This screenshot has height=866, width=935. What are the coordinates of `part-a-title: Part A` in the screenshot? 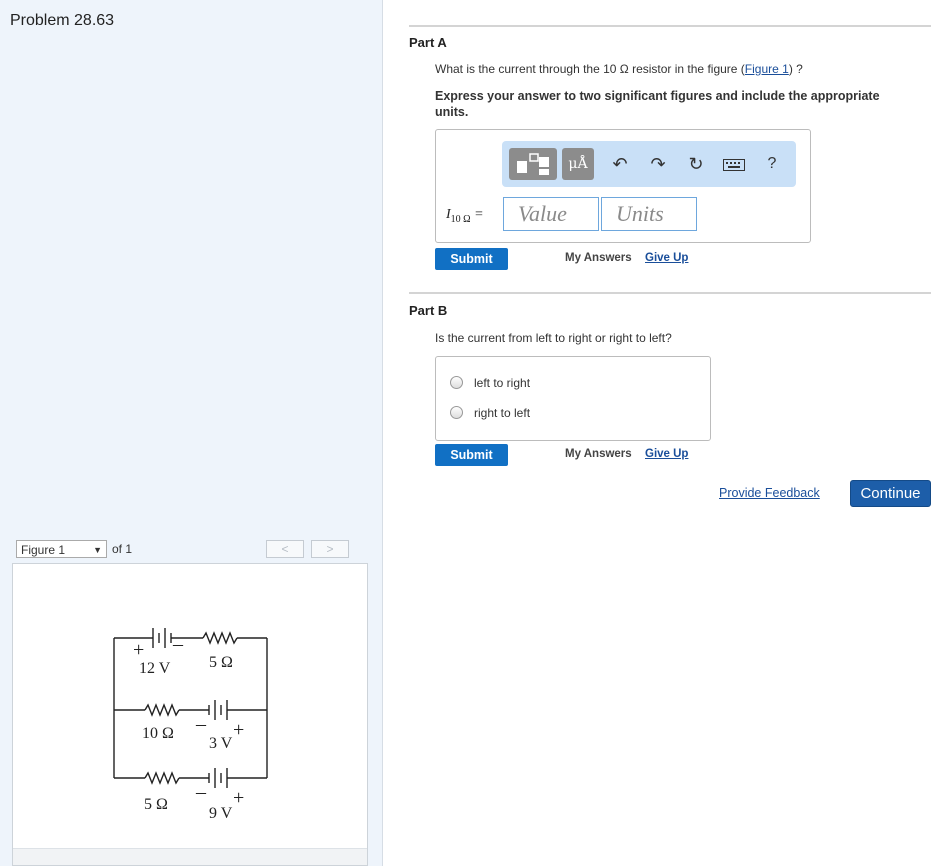 It's located at (428, 42).